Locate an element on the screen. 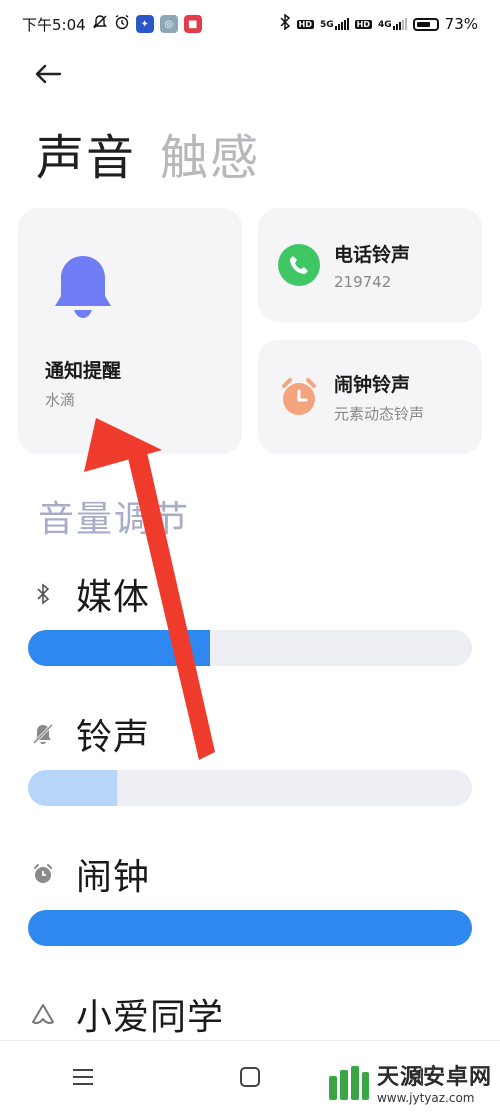 The height and width of the screenshot is (1112, 500). ringtone-card: 电话铃声 219742 is located at coordinates (370, 265).